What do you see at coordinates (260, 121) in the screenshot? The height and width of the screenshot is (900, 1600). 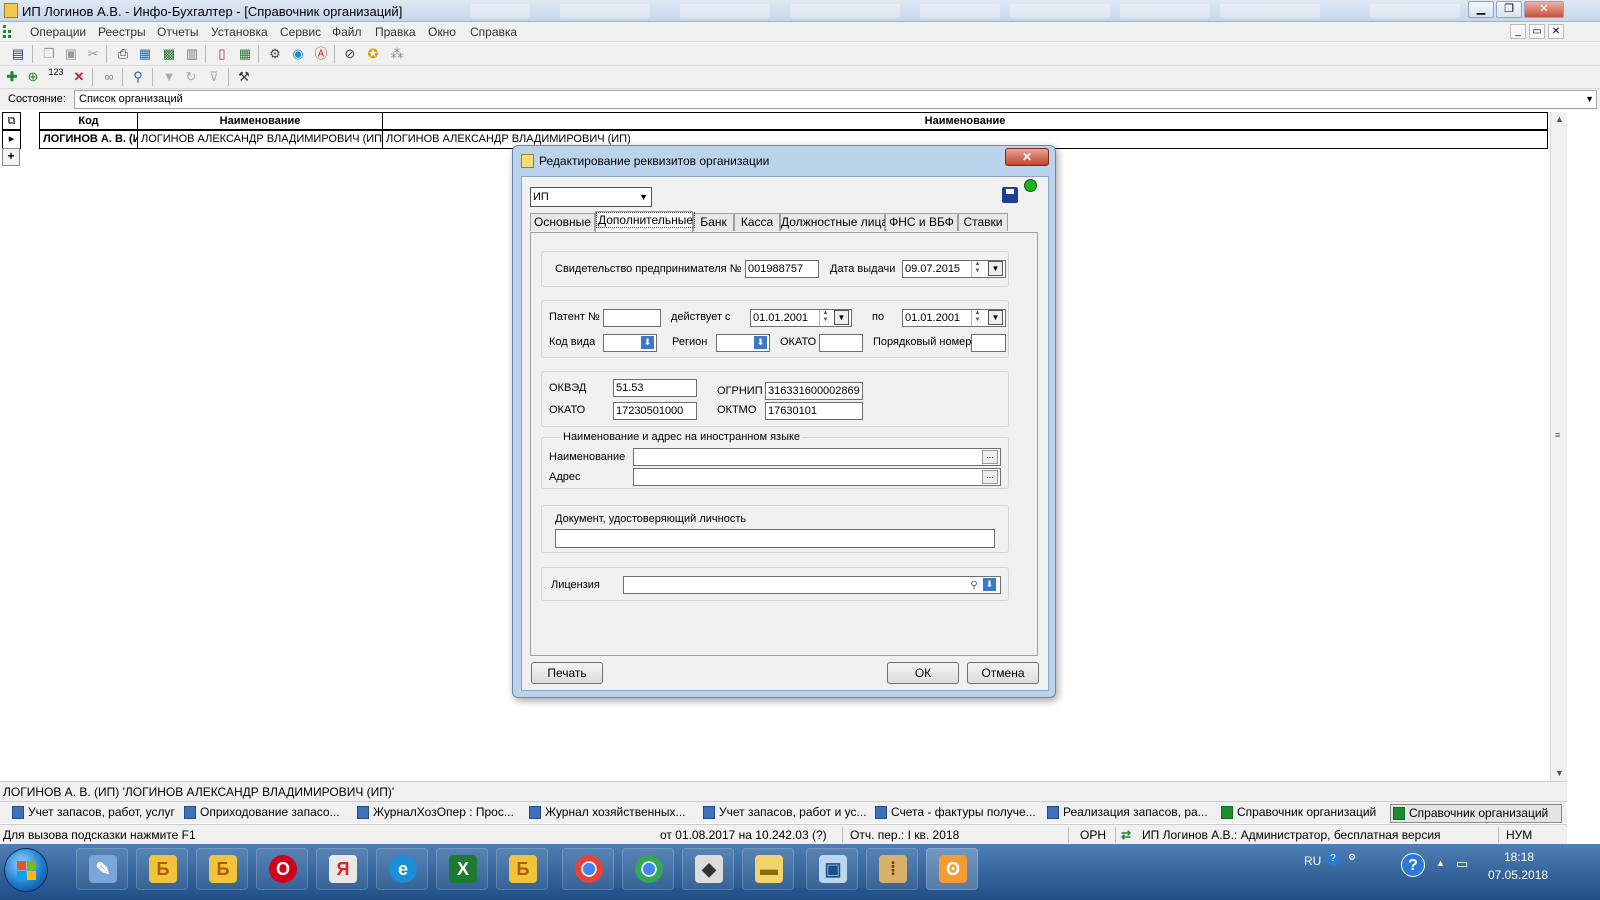 I see `column-header-name: Наименование` at bounding box center [260, 121].